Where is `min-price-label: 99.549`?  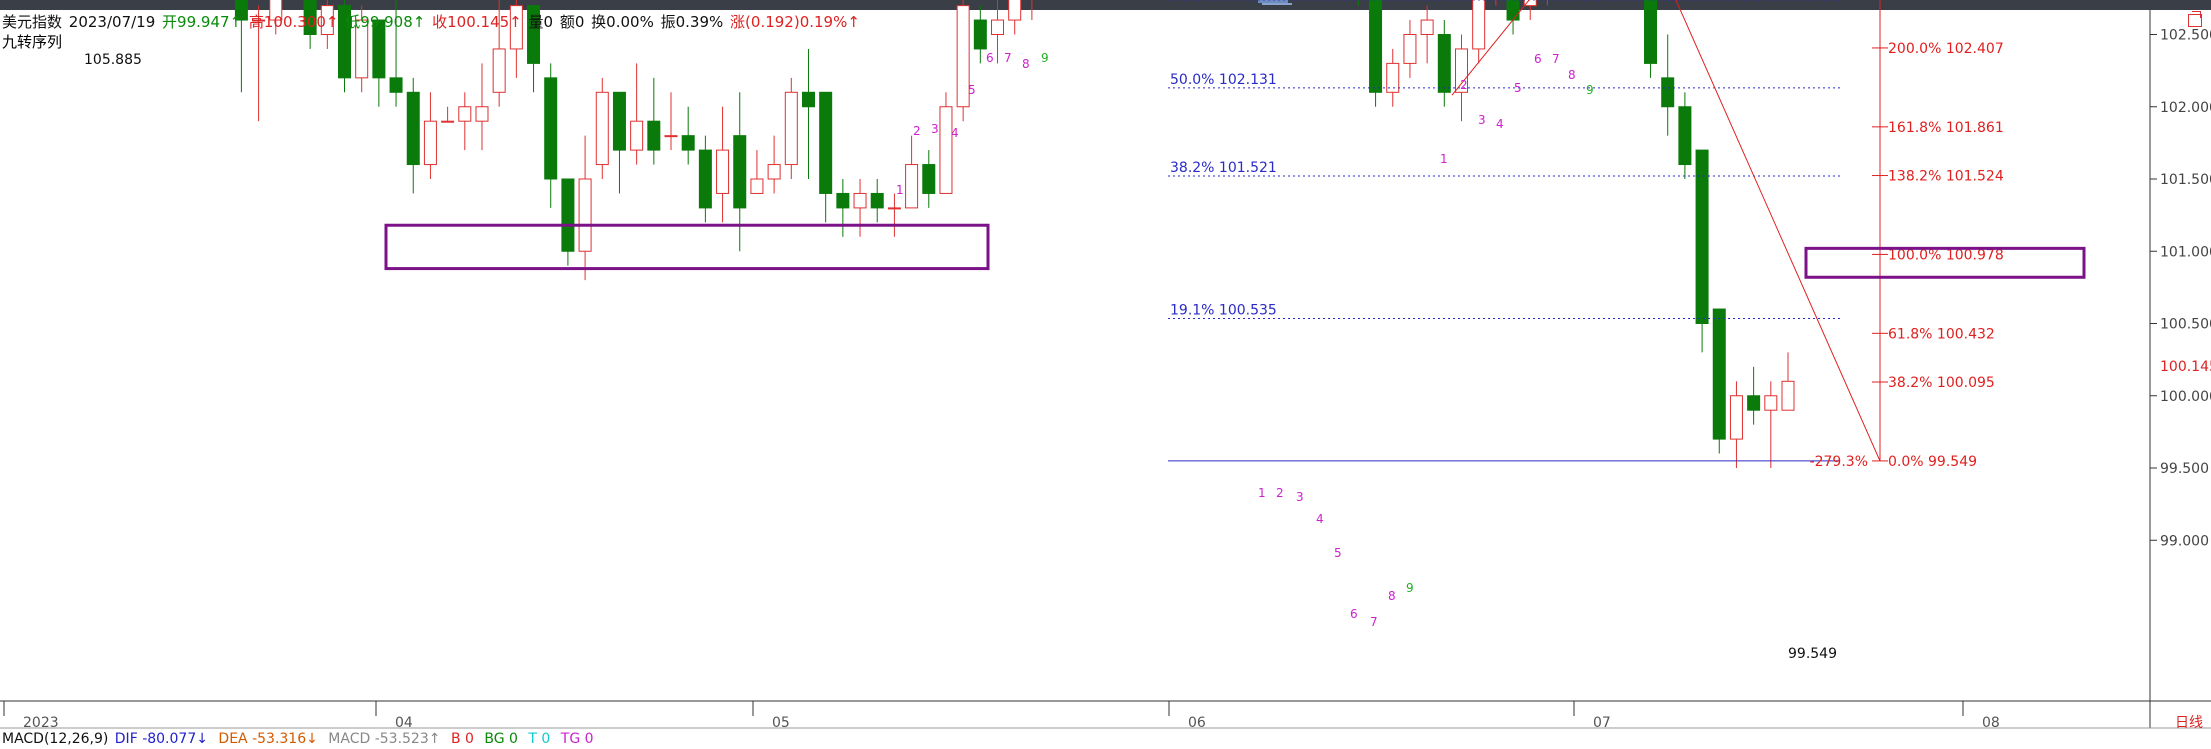 min-price-label: 99.549 is located at coordinates (1812, 654).